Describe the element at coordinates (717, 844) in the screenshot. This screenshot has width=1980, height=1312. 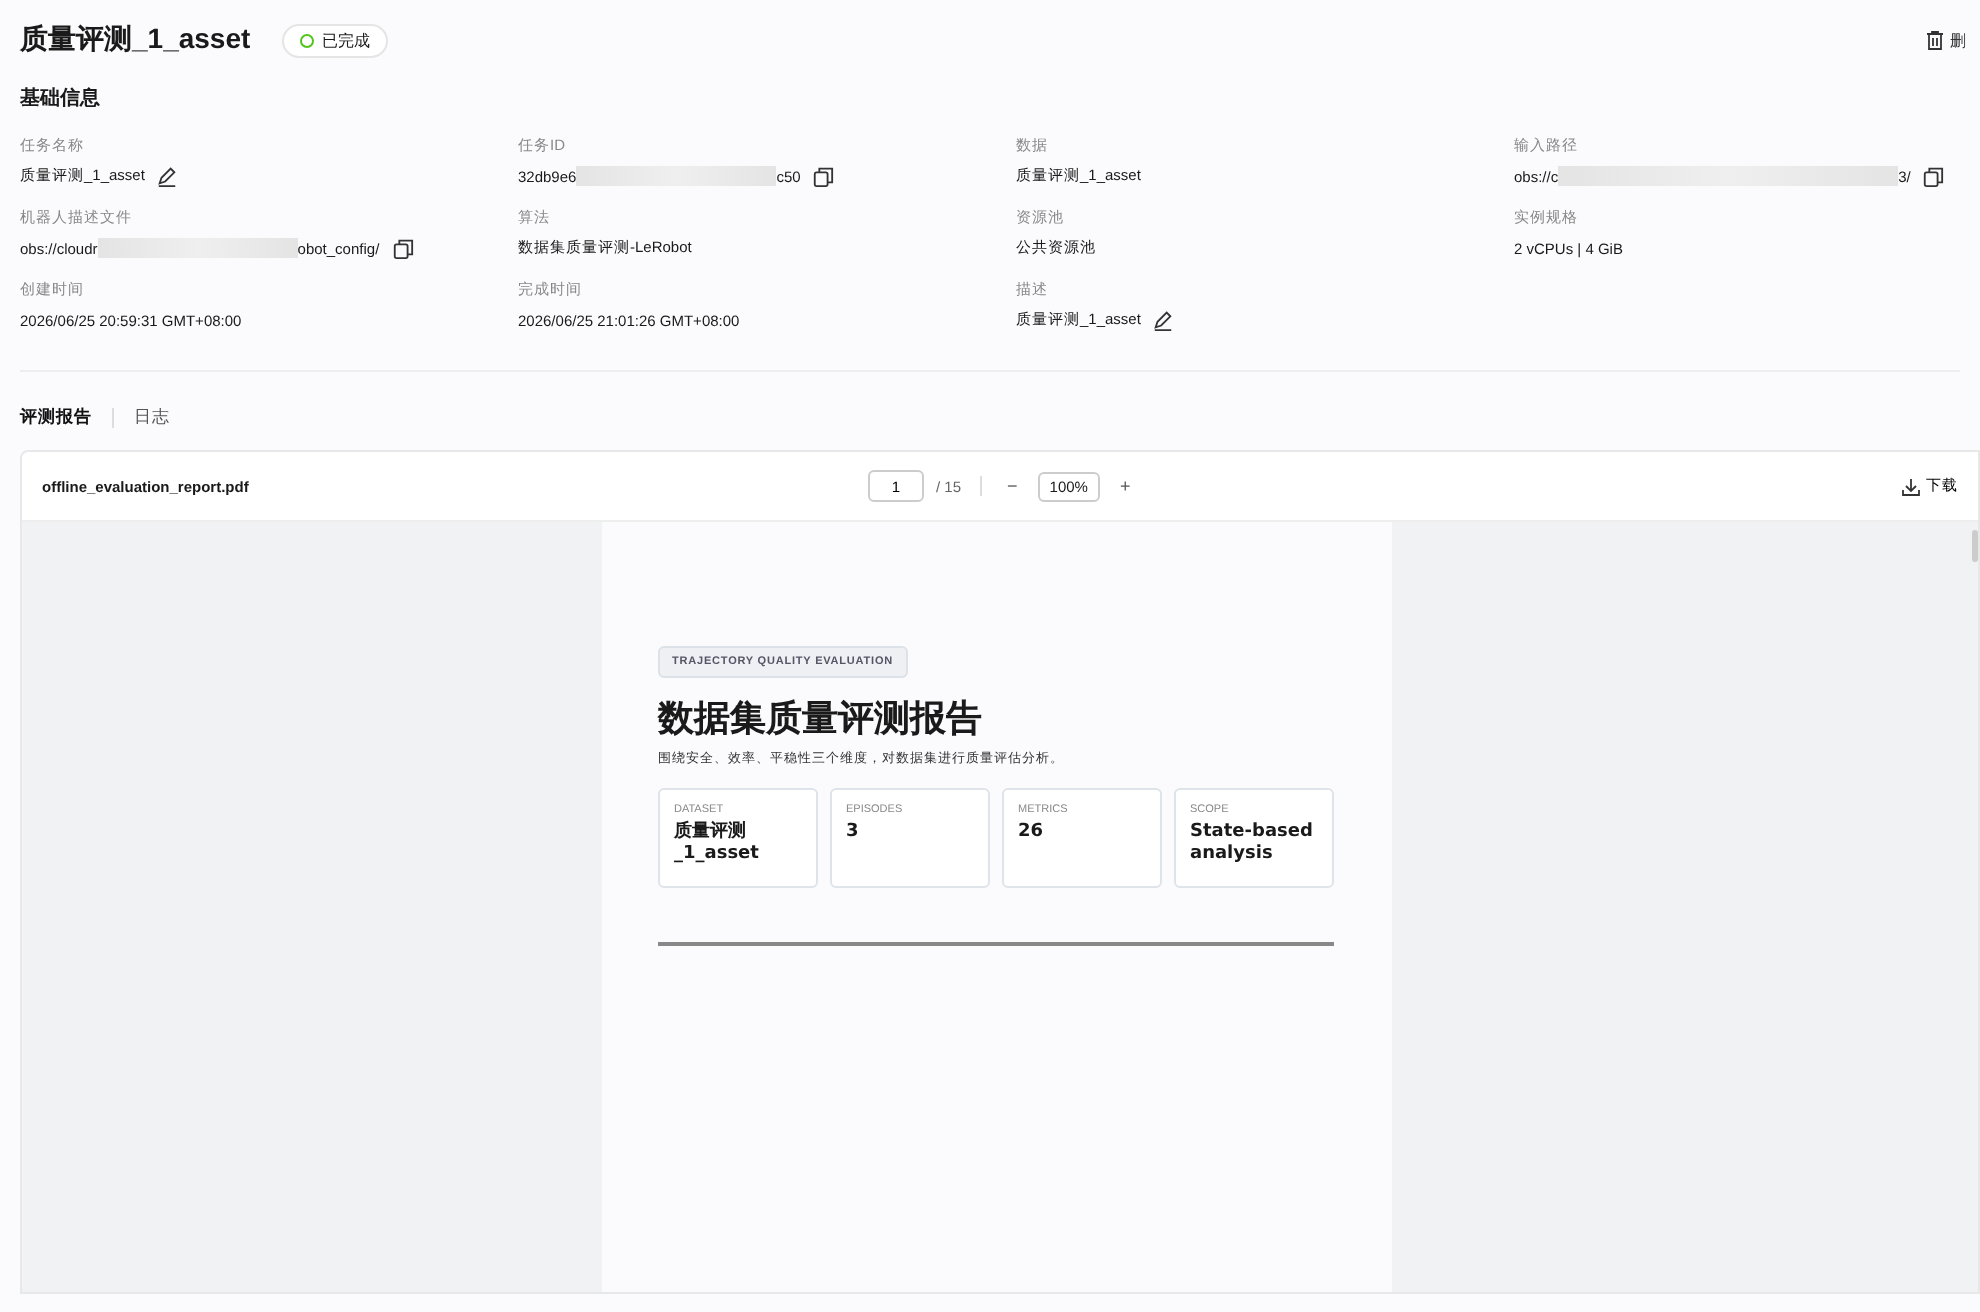
I see `stat-value: 质量评测_1_asset` at that location.